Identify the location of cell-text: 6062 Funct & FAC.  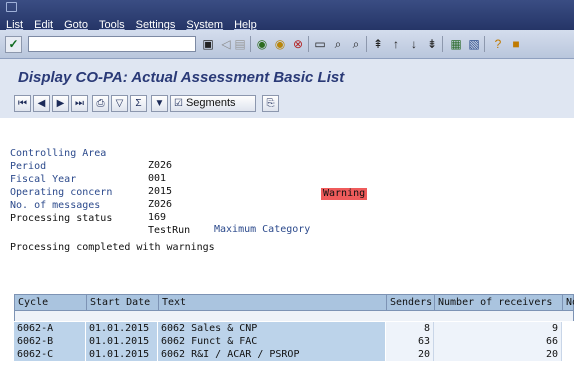
(272, 341).